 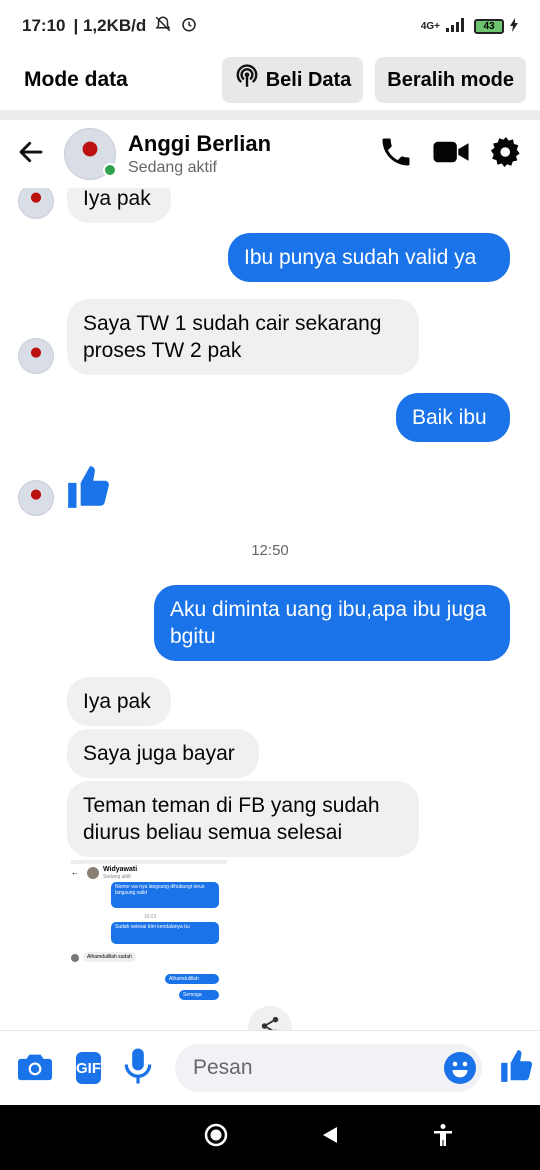 What do you see at coordinates (332, 623) in the screenshot?
I see `message-outgoing: Aku diminta uang ibu,apa ibu juga bgitu` at bounding box center [332, 623].